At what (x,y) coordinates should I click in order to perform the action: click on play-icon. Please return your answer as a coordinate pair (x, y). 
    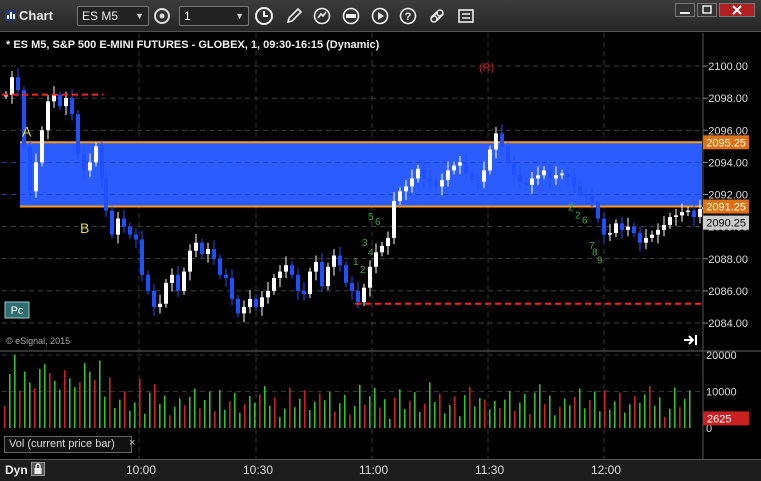
    Looking at the image, I should click on (380, 16).